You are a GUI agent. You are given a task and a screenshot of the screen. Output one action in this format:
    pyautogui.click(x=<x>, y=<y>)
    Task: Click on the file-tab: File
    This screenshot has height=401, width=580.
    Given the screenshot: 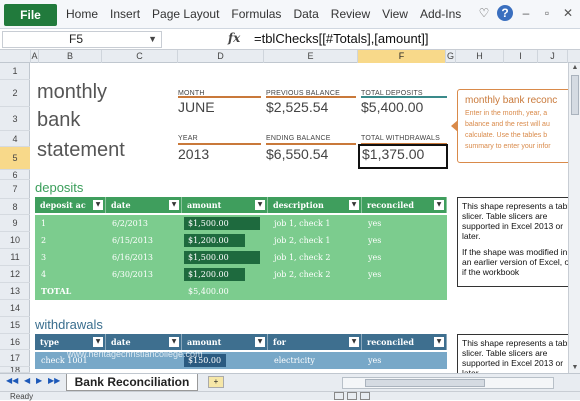 What is the action you would take?
    pyautogui.click(x=30, y=15)
    